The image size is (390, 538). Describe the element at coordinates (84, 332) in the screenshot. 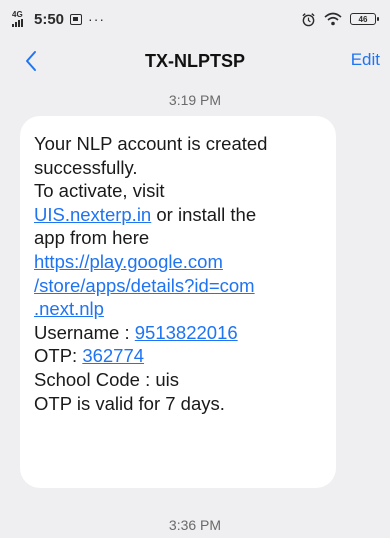

I see `username-label: Username :` at that location.